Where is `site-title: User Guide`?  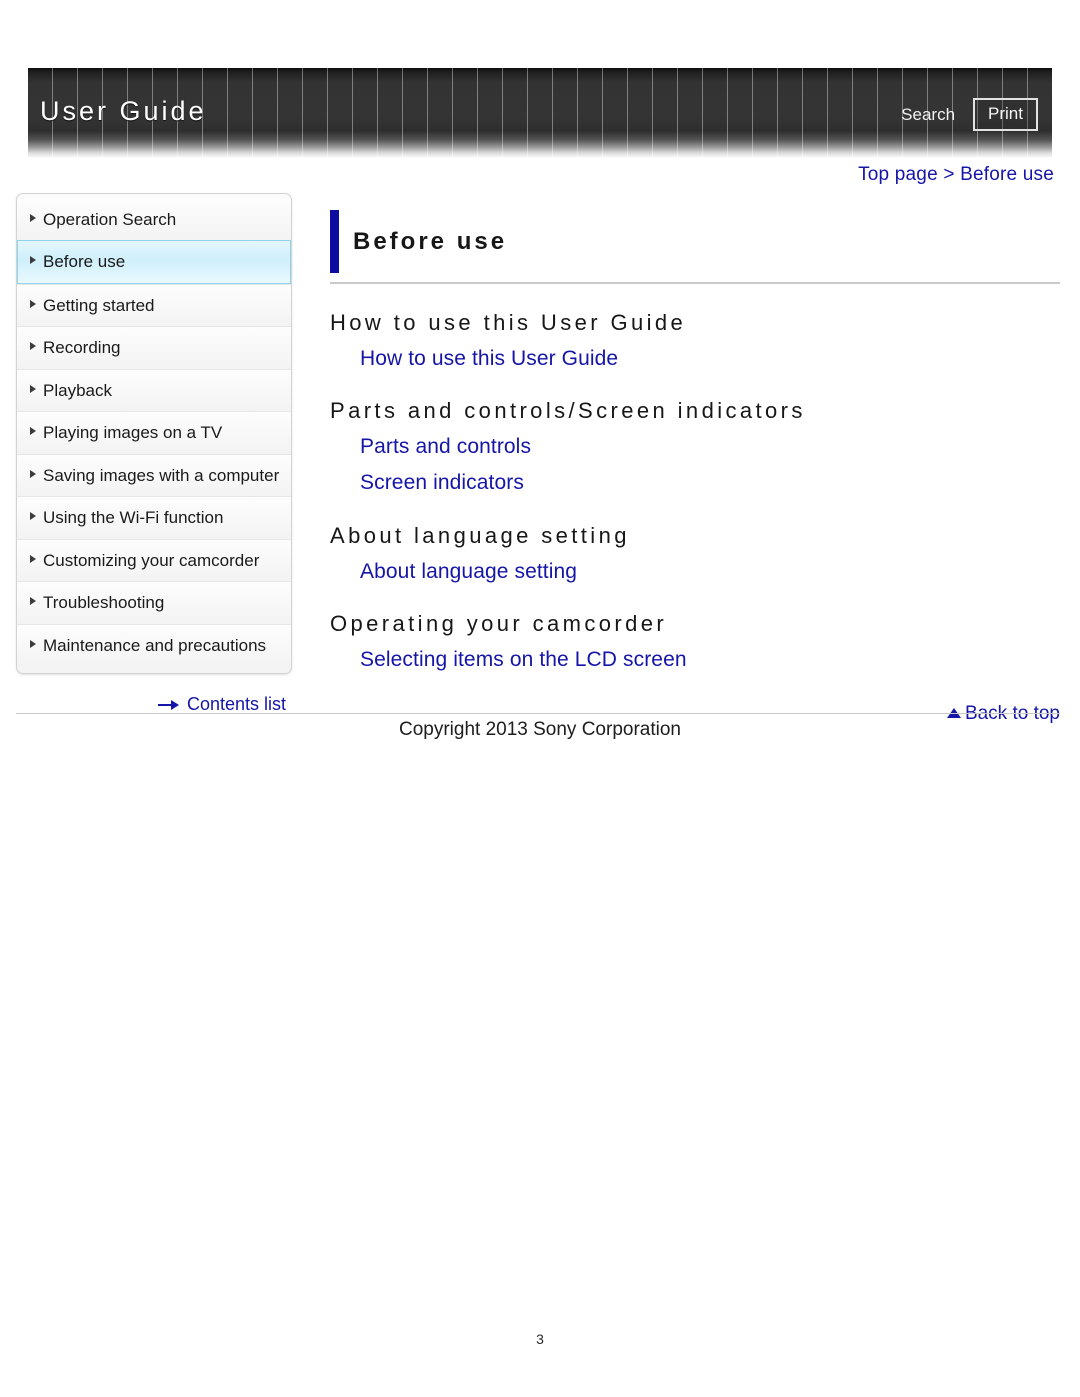 site-title: User Guide is located at coordinates (123, 111).